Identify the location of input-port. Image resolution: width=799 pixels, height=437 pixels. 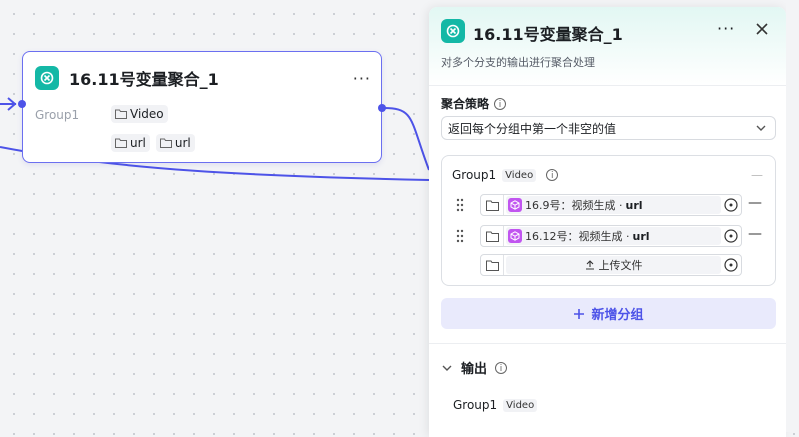
(22, 104).